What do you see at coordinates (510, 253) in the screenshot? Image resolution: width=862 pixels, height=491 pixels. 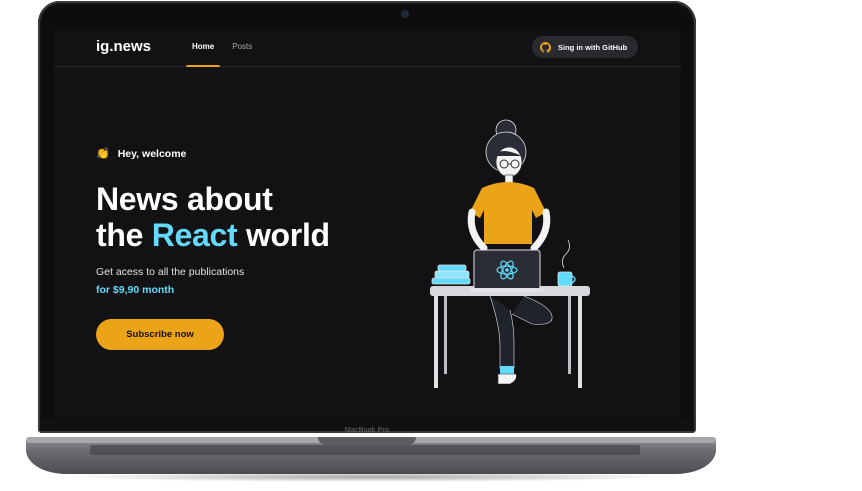 I see `hero-illustration` at bounding box center [510, 253].